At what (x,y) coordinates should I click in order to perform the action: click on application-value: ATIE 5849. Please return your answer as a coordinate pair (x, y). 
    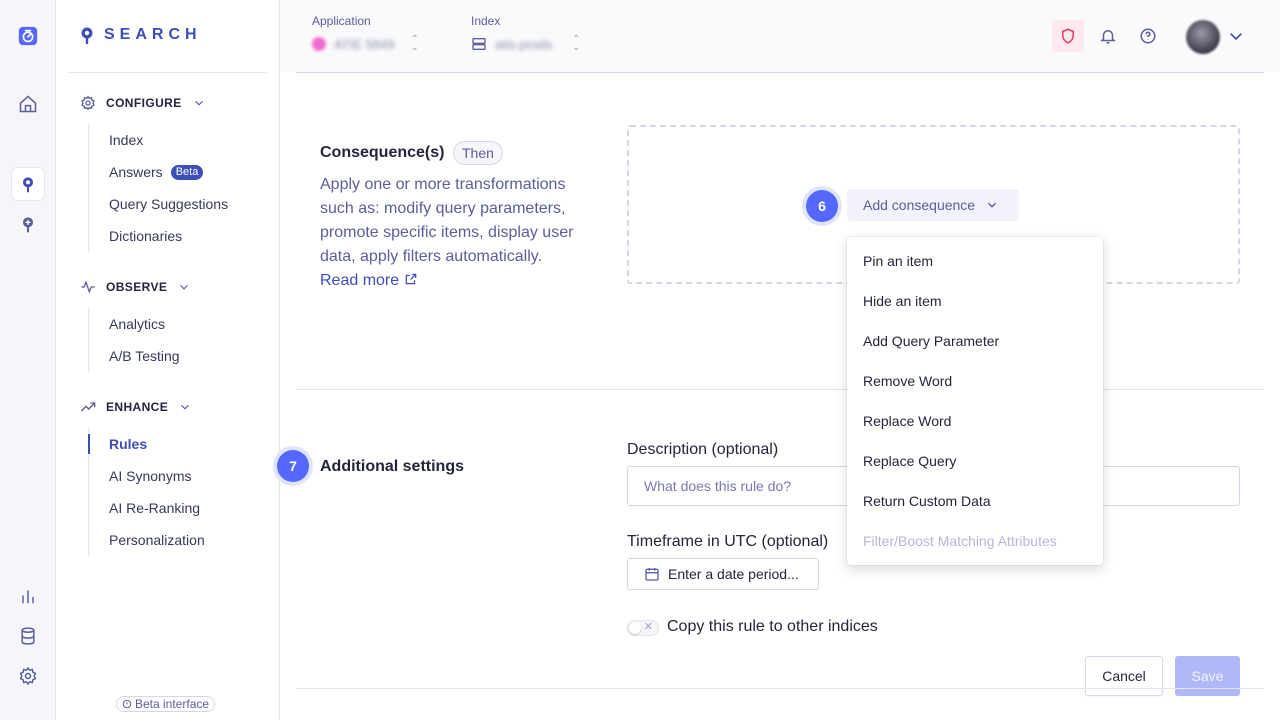
    Looking at the image, I should click on (364, 44).